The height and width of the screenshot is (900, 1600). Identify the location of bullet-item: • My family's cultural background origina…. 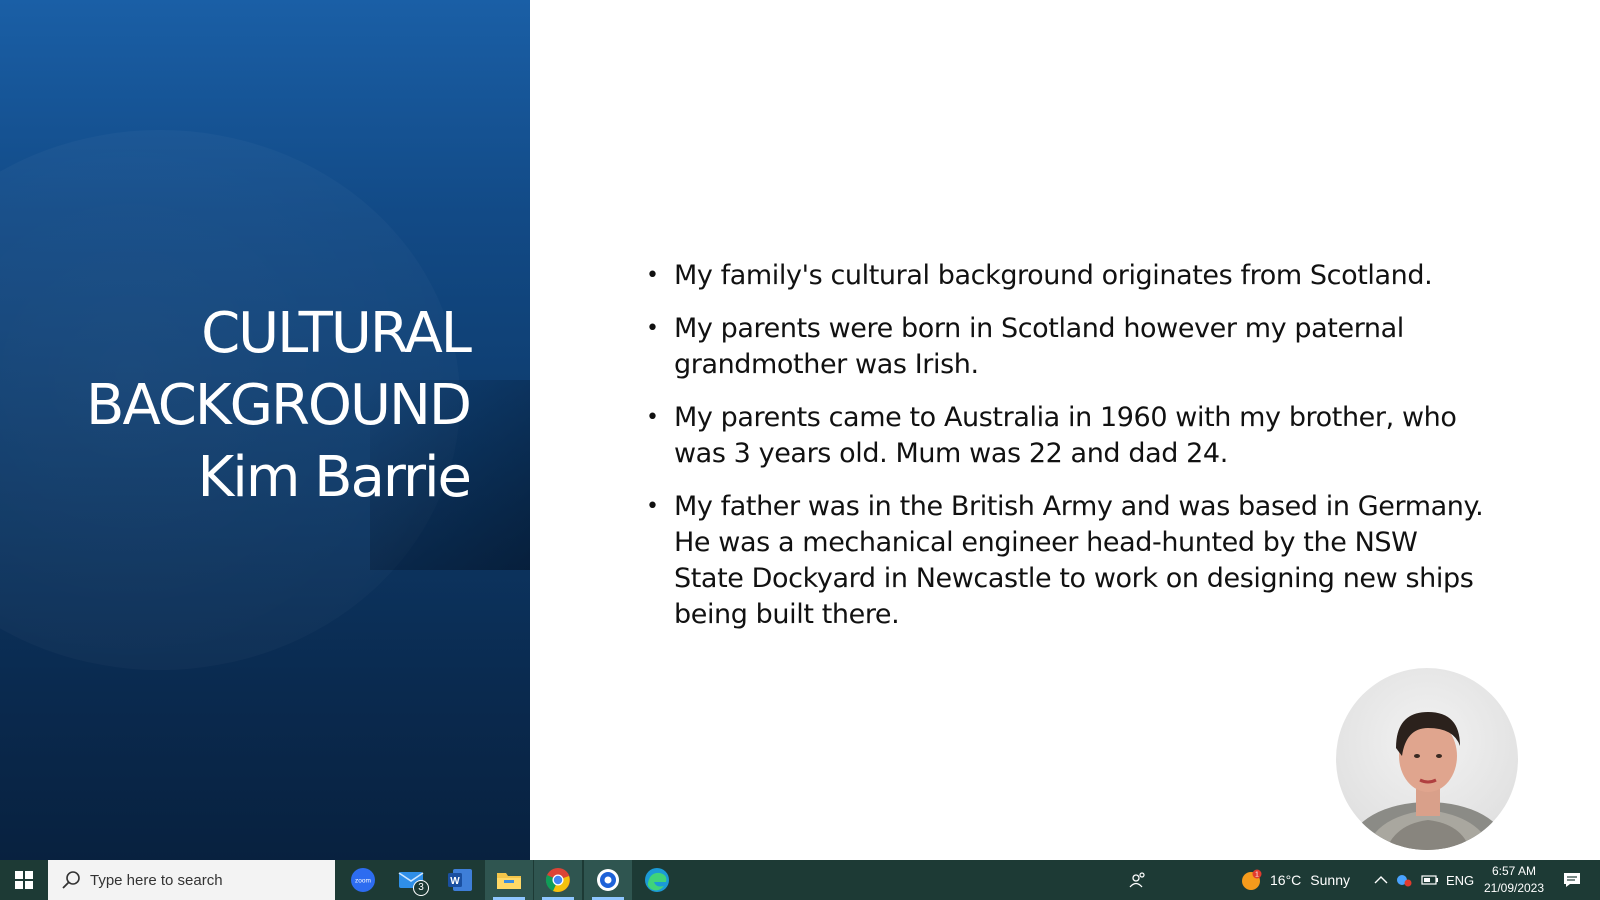
(1065, 276).